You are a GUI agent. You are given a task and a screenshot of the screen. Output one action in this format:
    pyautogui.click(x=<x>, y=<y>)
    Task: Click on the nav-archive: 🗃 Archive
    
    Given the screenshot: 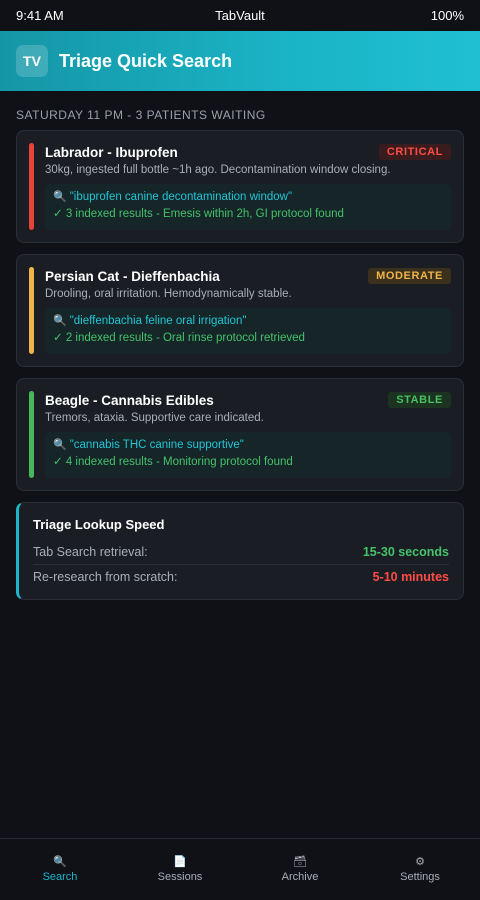 What is the action you would take?
    pyautogui.click(x=300, y=869)
    